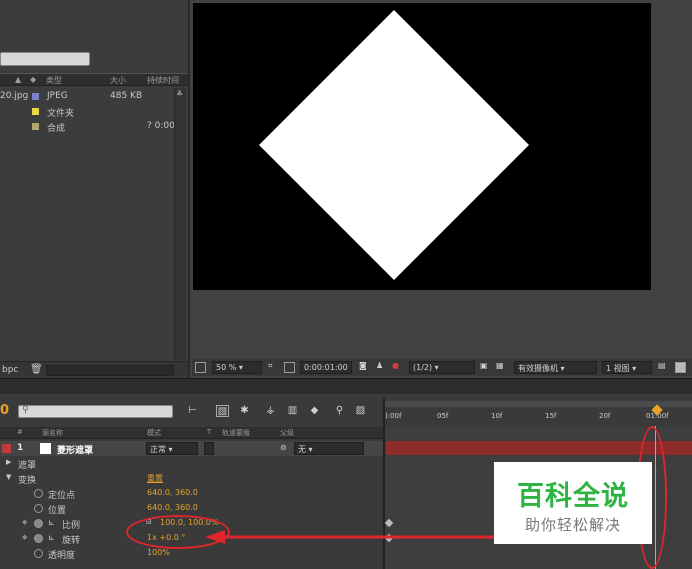 The image size is (692, 569). Describe the element at coordinates (393, 416) in the screenshot. I see `ruler-tick: ):00f` at that location.